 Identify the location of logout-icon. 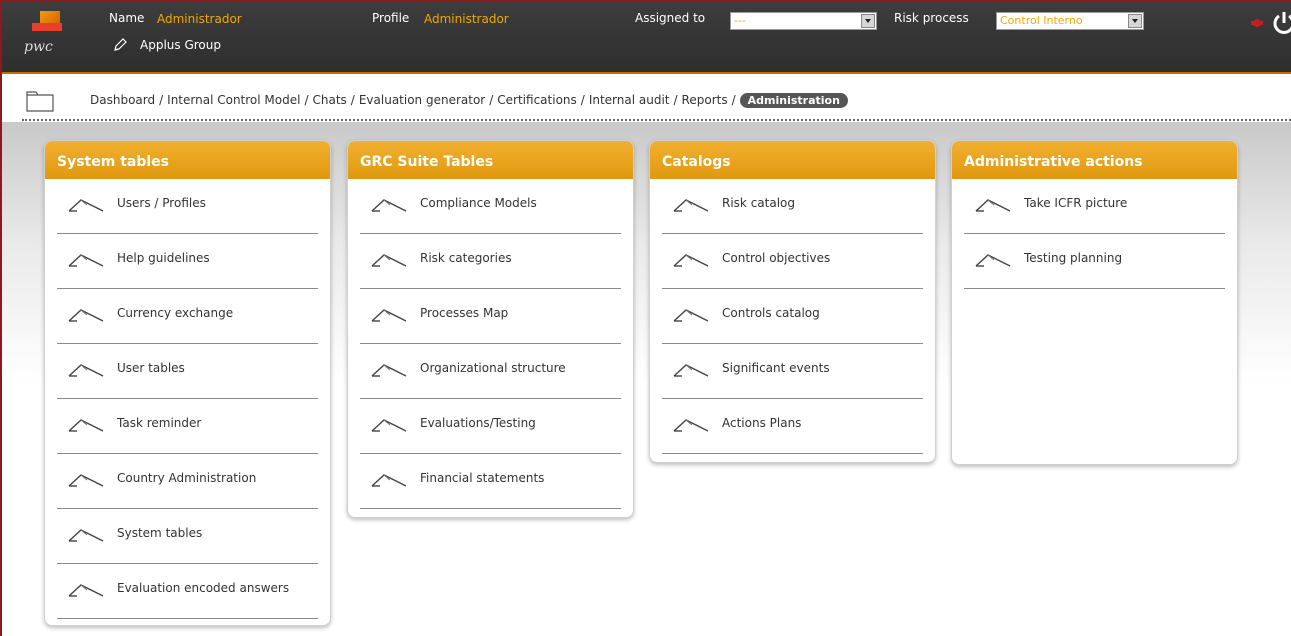
(1269, 22).